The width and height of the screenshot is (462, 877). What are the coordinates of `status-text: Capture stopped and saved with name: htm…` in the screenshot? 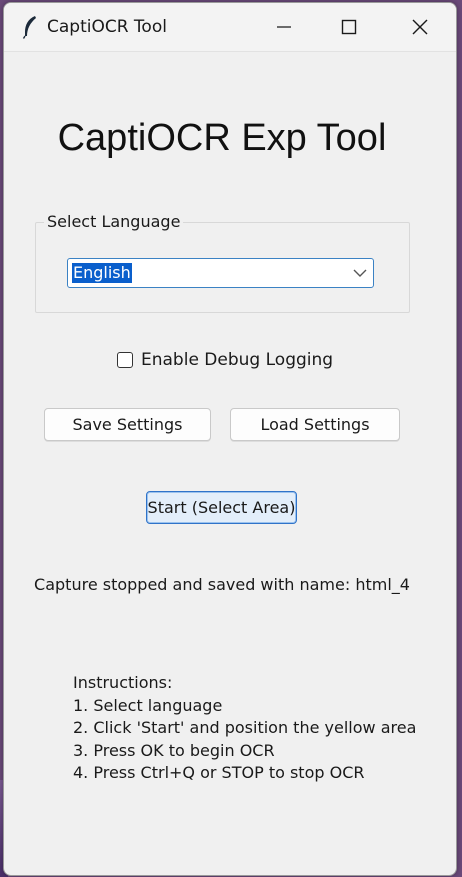 It's located at (222, 584).